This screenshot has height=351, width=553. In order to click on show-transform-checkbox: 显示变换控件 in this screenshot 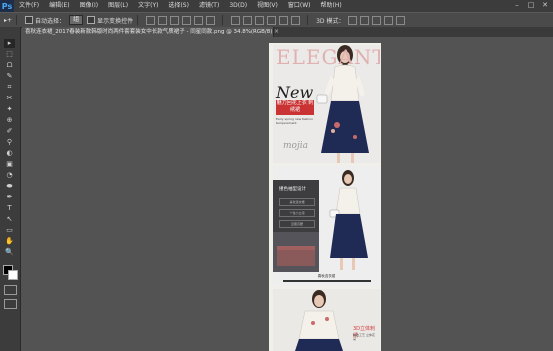, I will do `click(110, 20)`.